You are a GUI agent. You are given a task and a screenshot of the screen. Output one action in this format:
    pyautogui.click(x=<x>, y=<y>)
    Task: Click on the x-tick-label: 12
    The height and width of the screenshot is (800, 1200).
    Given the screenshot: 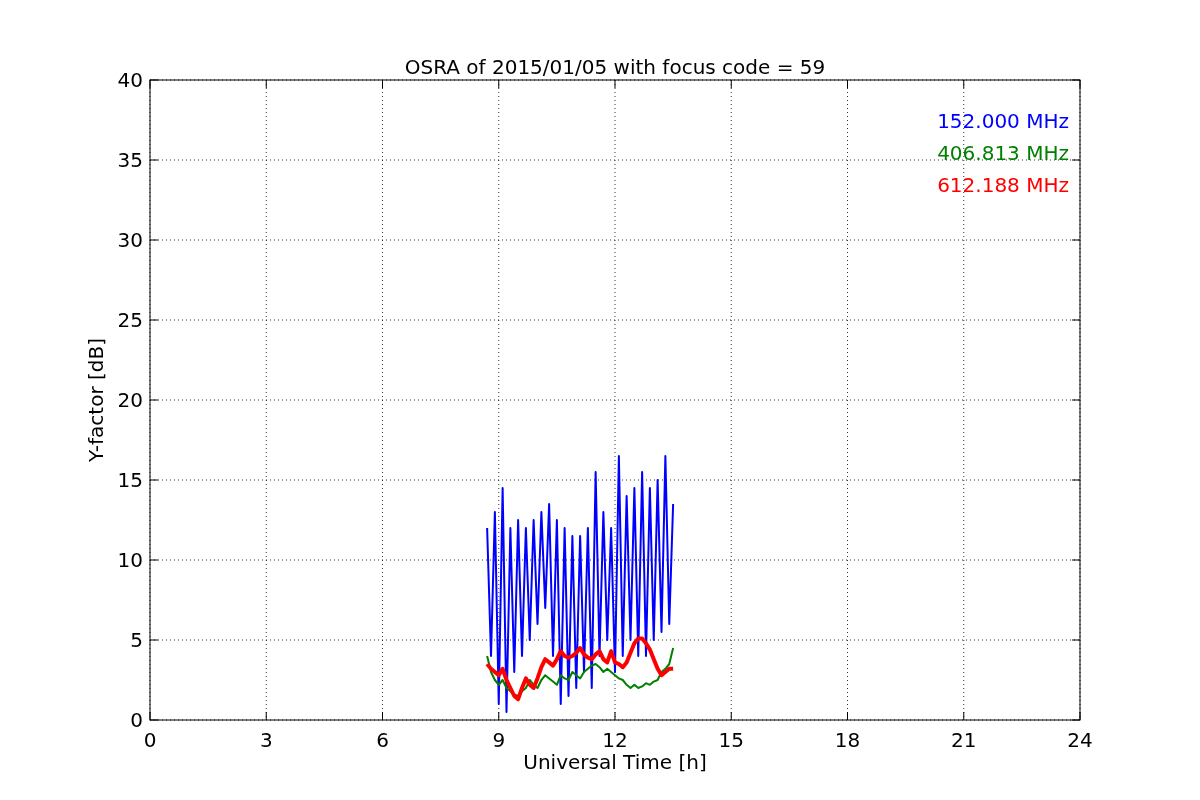 What is the action you would take?
    pyautogui.click(x=615, y=740)
    